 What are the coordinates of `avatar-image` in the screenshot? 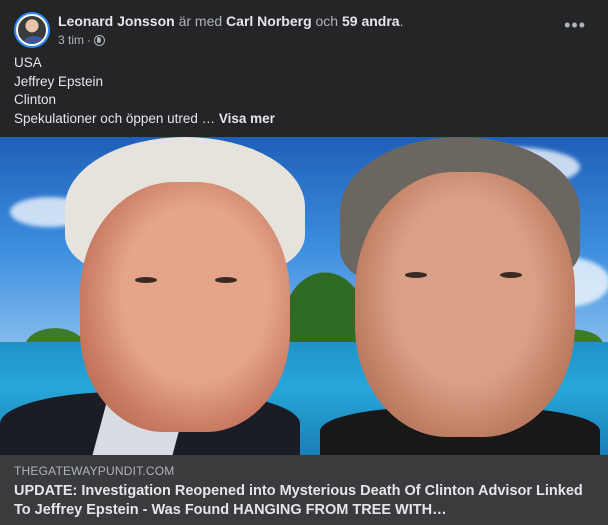 It's located at (32, 30).